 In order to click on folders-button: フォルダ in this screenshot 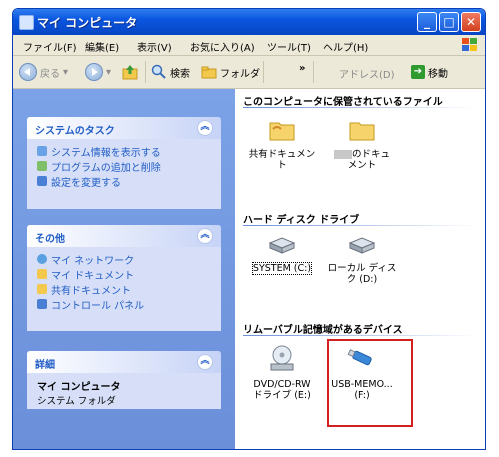, I will do `click(230, 72)`.